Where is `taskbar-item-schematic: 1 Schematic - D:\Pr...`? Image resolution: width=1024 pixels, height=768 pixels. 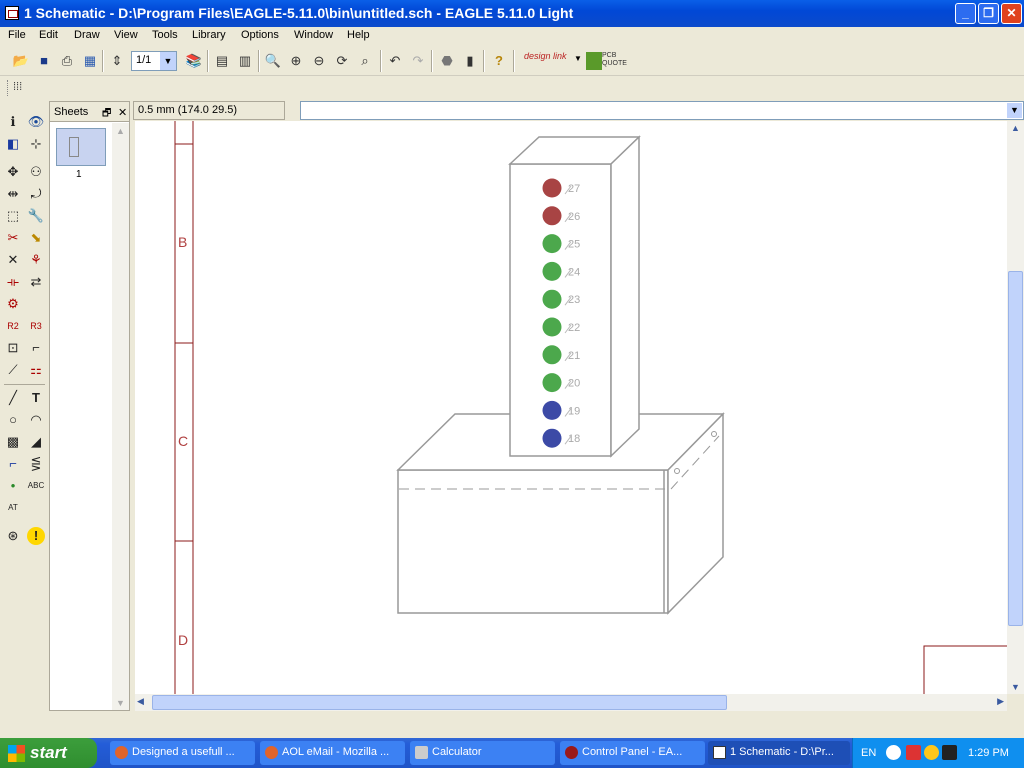
taskbar-item-schematic: 1 Schematic - D:\Pr... is located at coordinates (779, 753).